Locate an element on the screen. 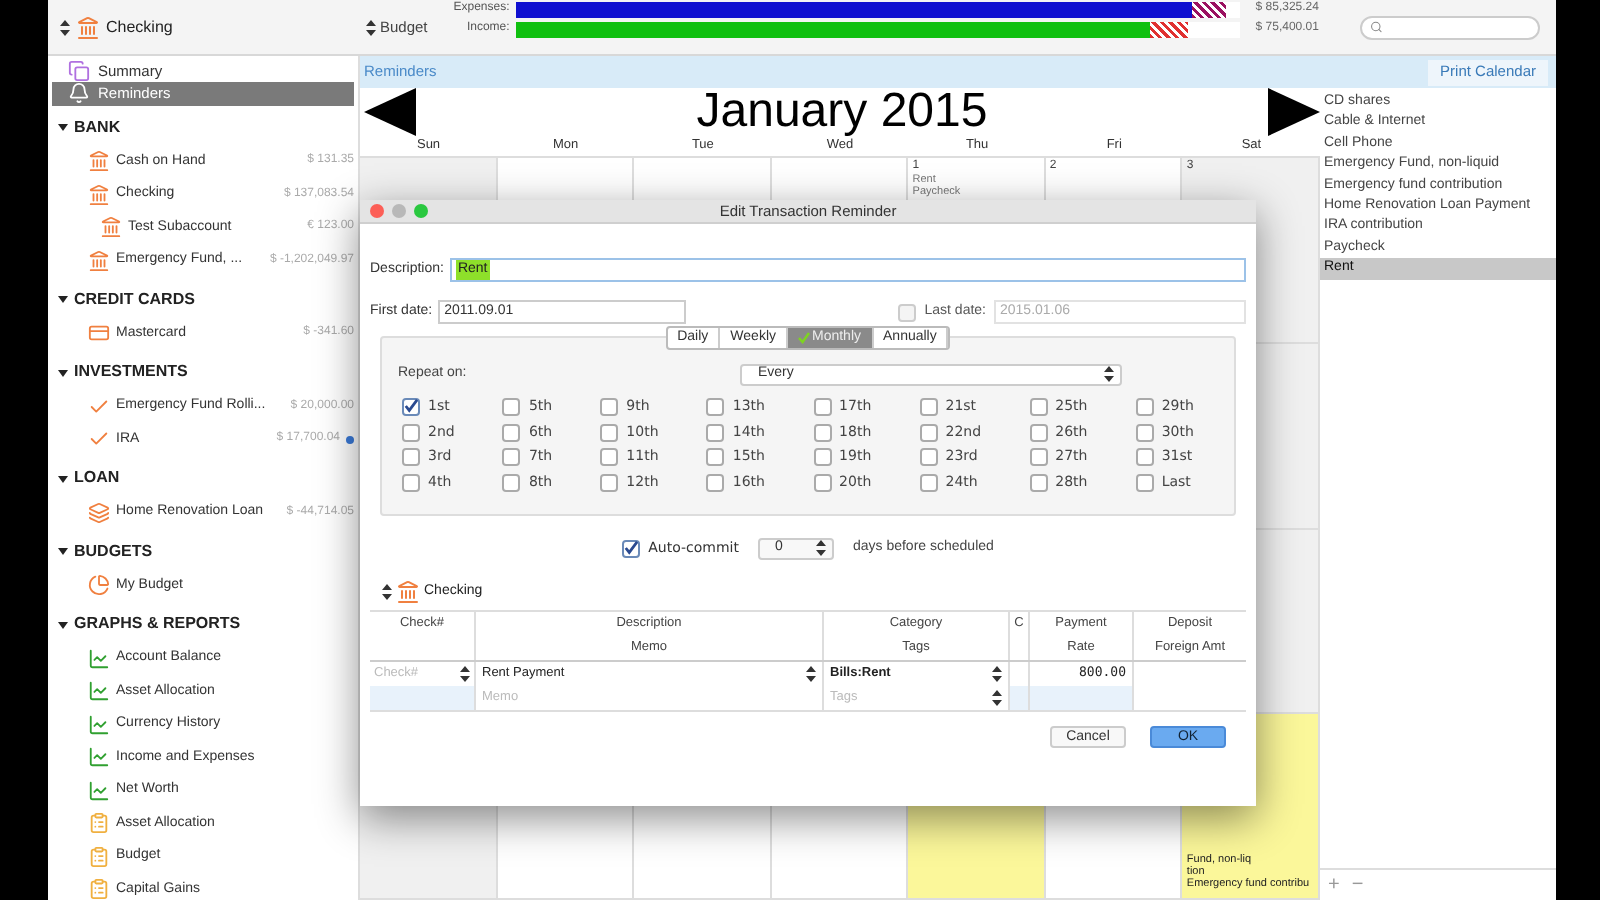  layers-icon is located at coordinates (99, 512).